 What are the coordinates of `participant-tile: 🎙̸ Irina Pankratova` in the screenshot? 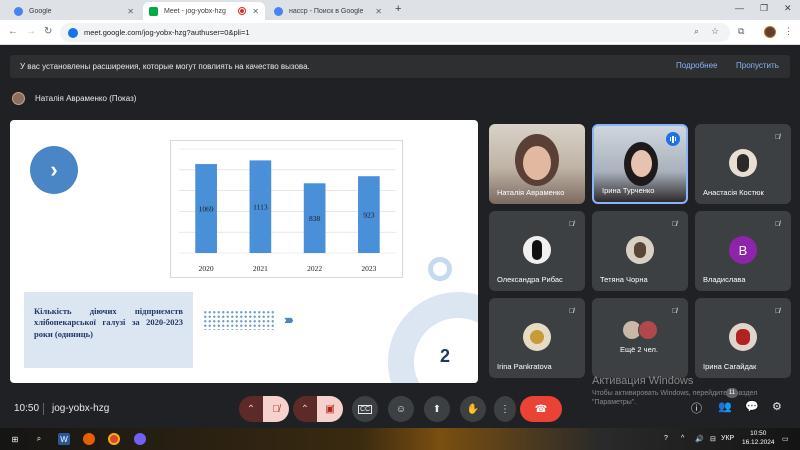 It's located at (537, 338).